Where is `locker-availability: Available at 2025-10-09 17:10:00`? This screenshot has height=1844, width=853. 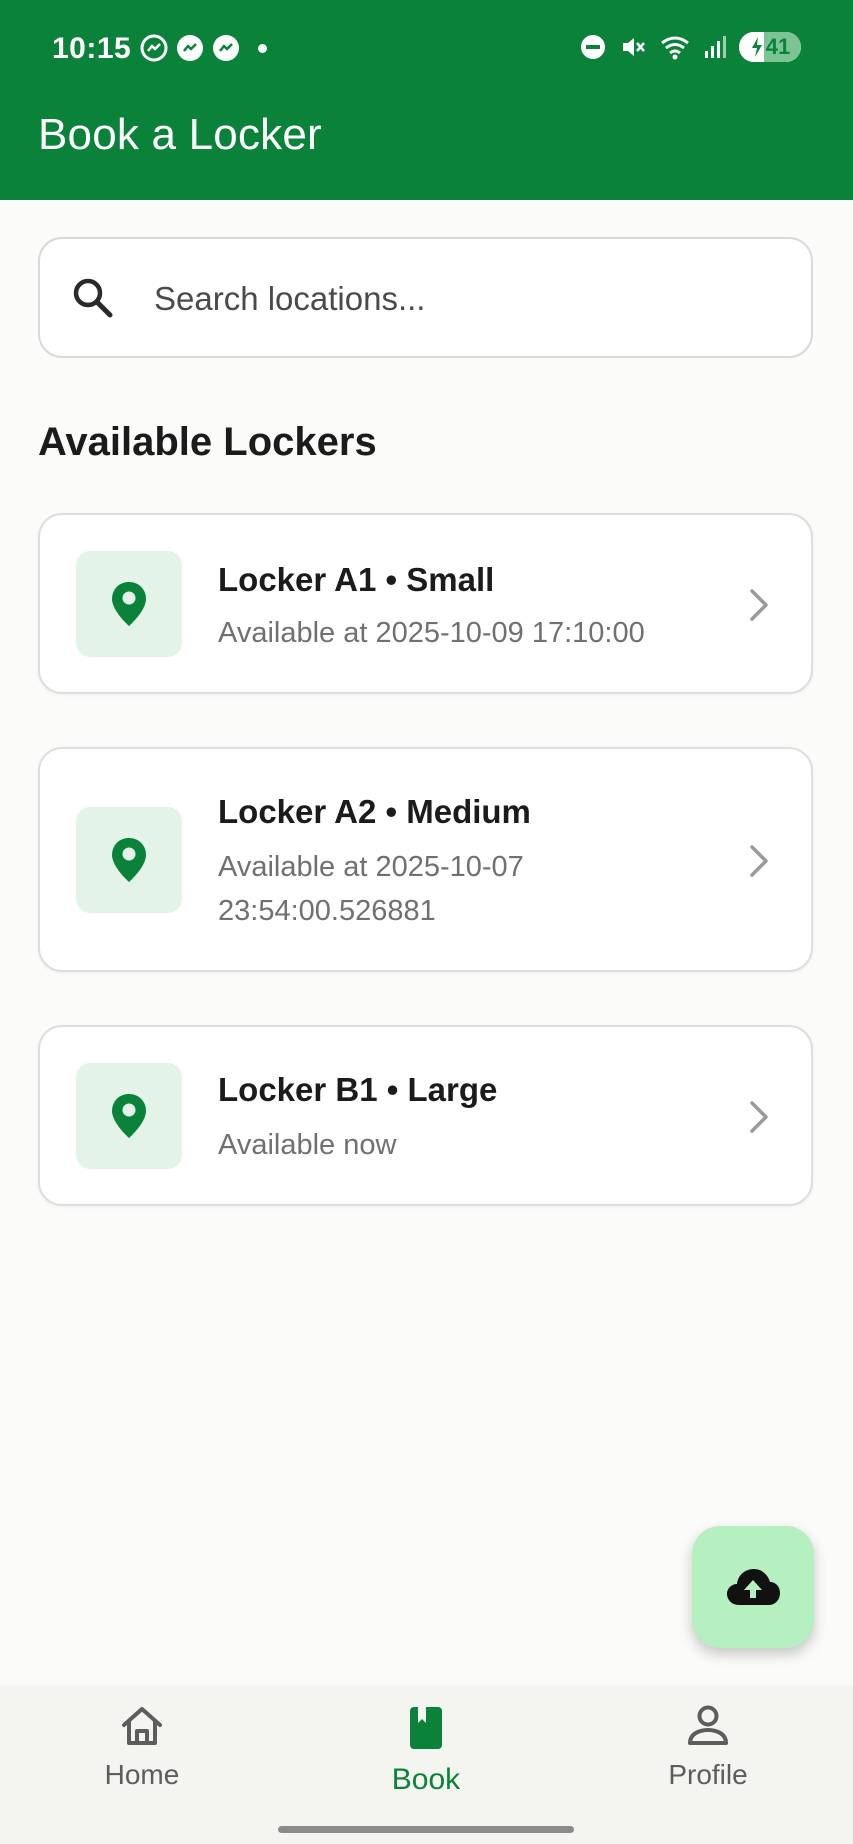 locker-availability: Available at 2025-10-09 17:10:00 is located at coordinates (431, 633).